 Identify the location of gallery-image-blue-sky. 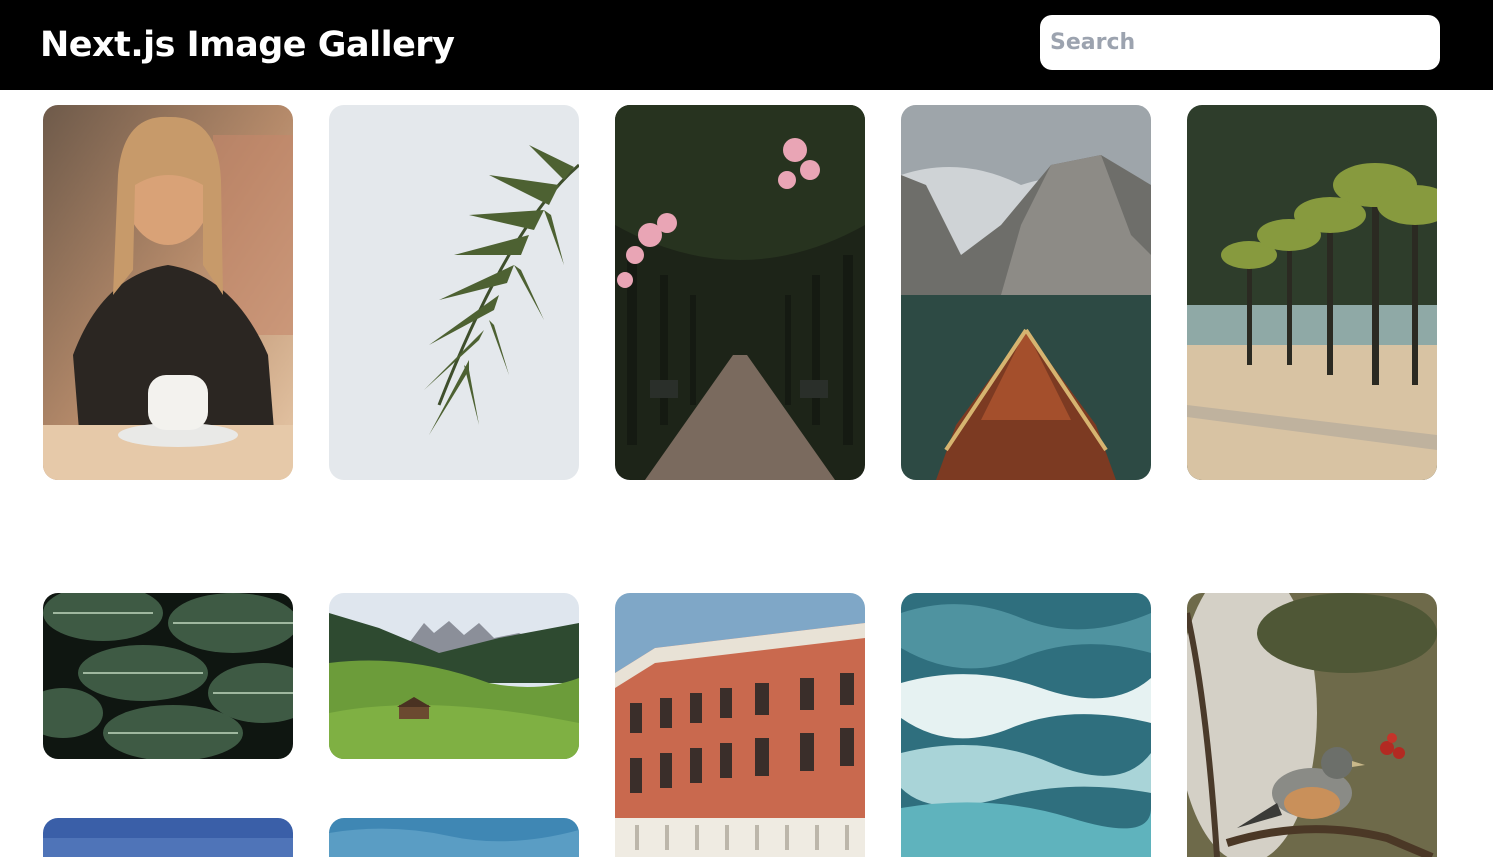
(168, 837).